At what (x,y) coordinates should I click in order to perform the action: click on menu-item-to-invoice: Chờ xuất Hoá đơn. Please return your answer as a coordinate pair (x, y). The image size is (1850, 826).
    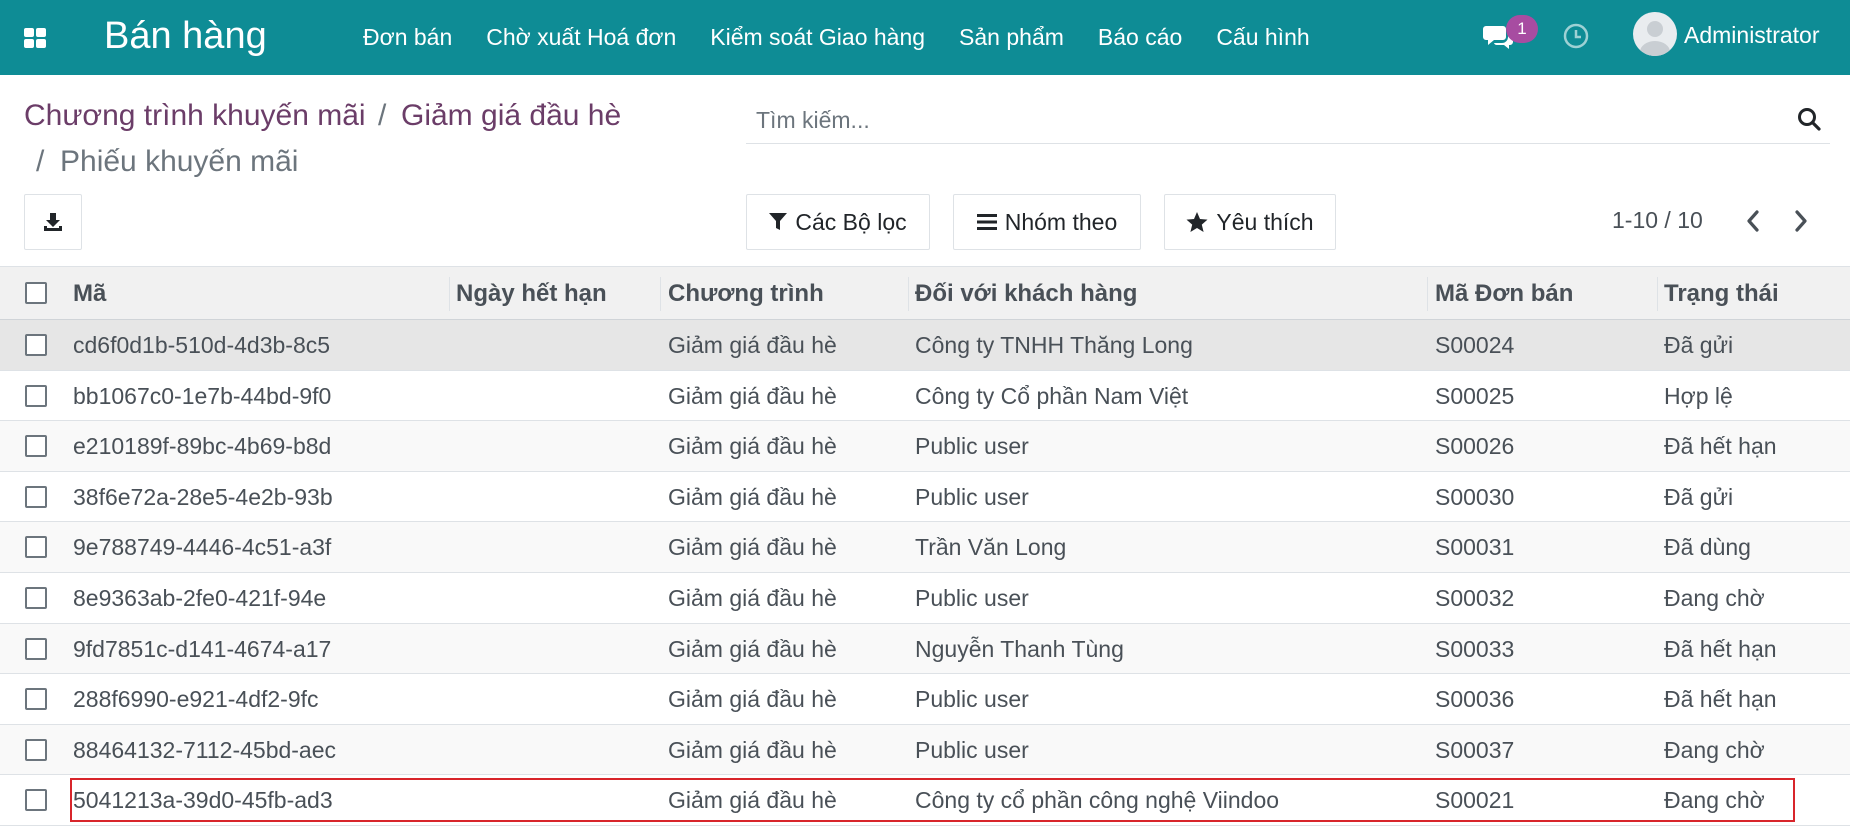
    Looking at the image, I should click on (581, 37).